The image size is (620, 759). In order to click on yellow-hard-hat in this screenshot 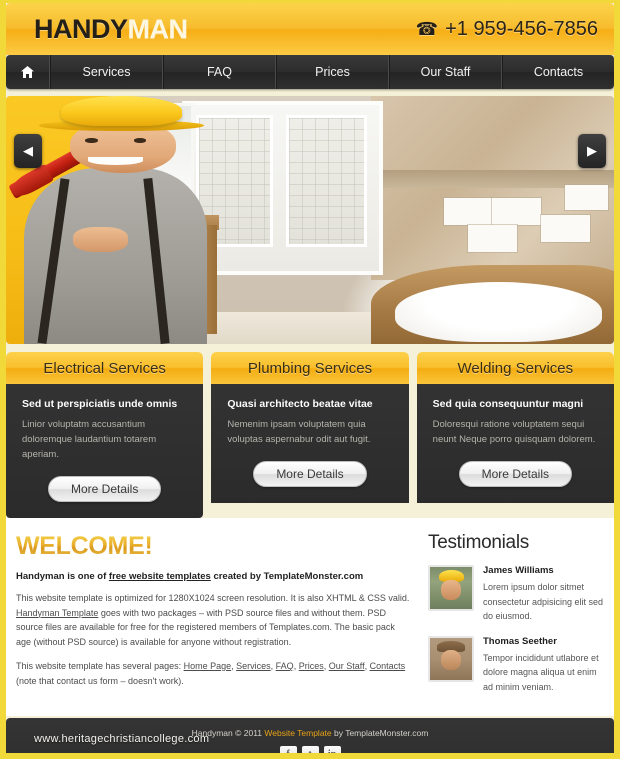, I will do `click(121, 111)`.